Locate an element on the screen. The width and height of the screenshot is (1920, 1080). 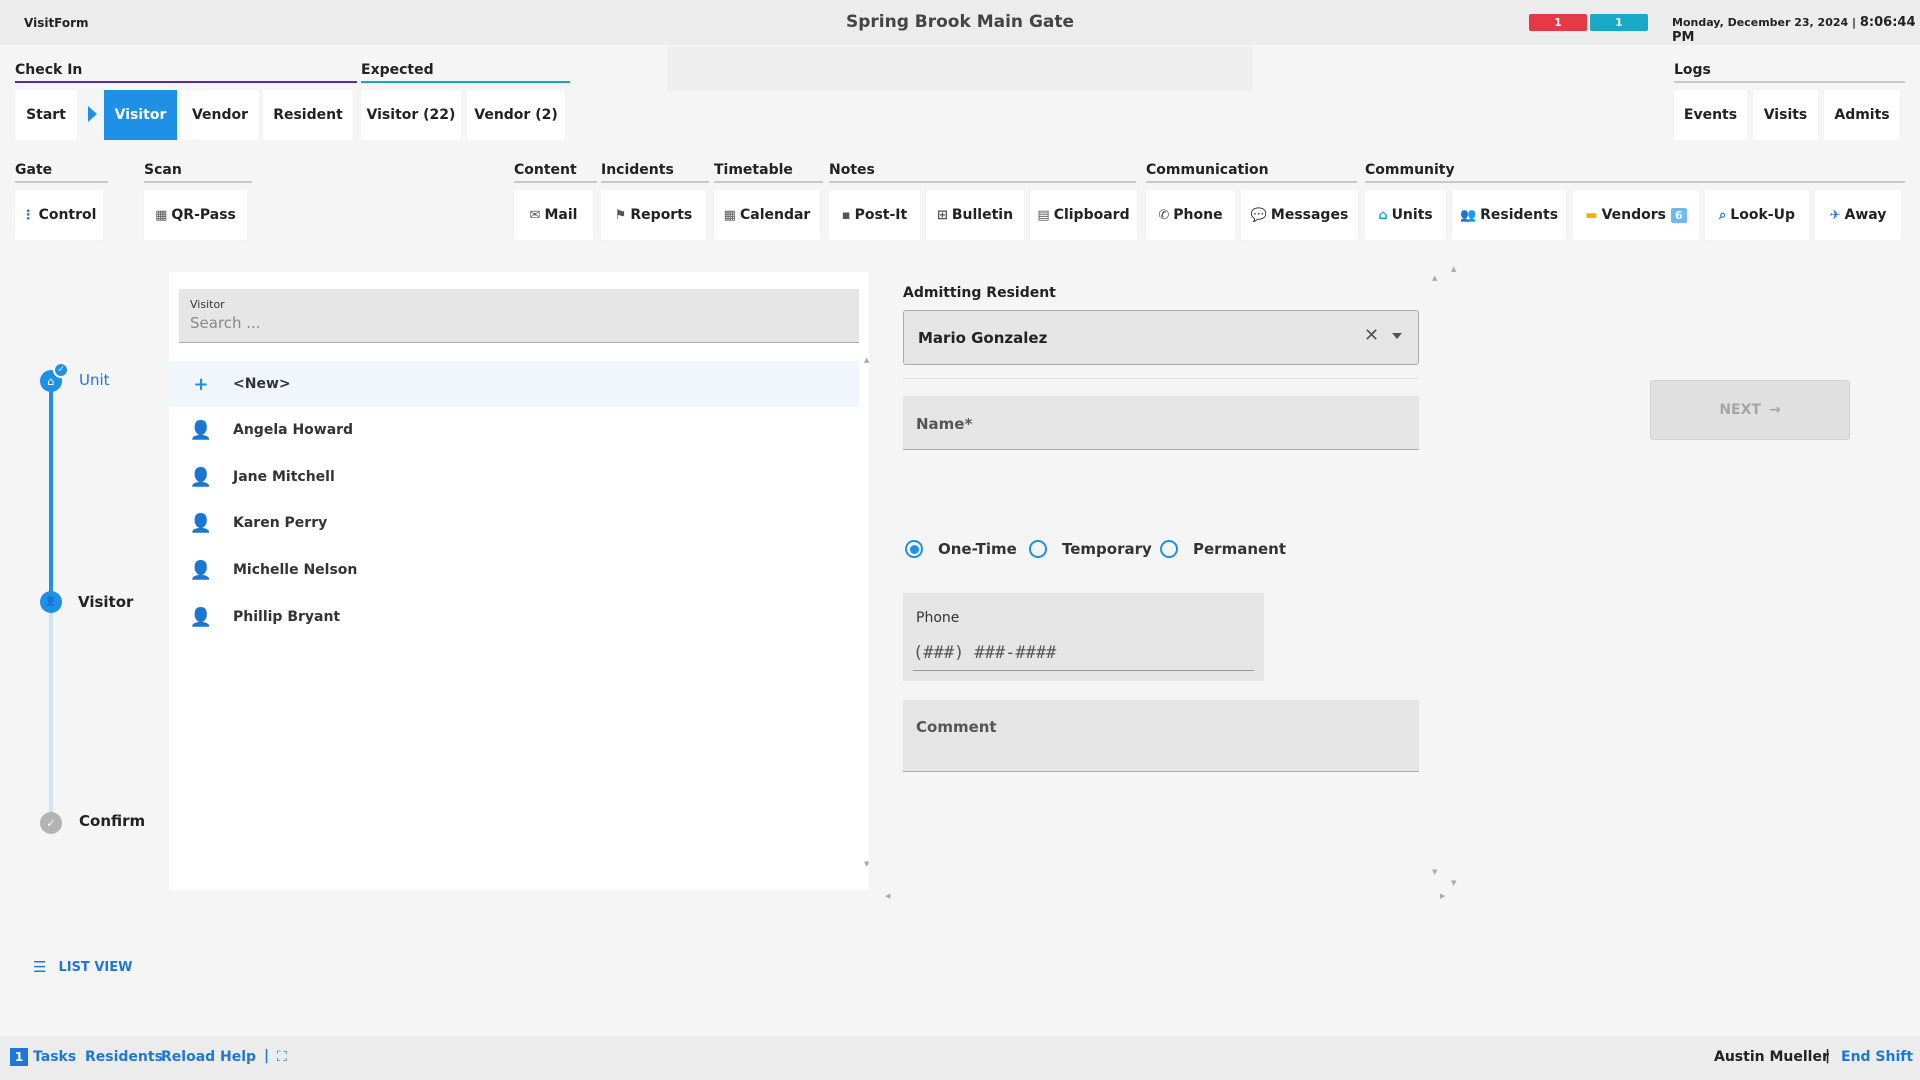
radio-permanent-label: Permanent is located at coordinates (1240, 549).